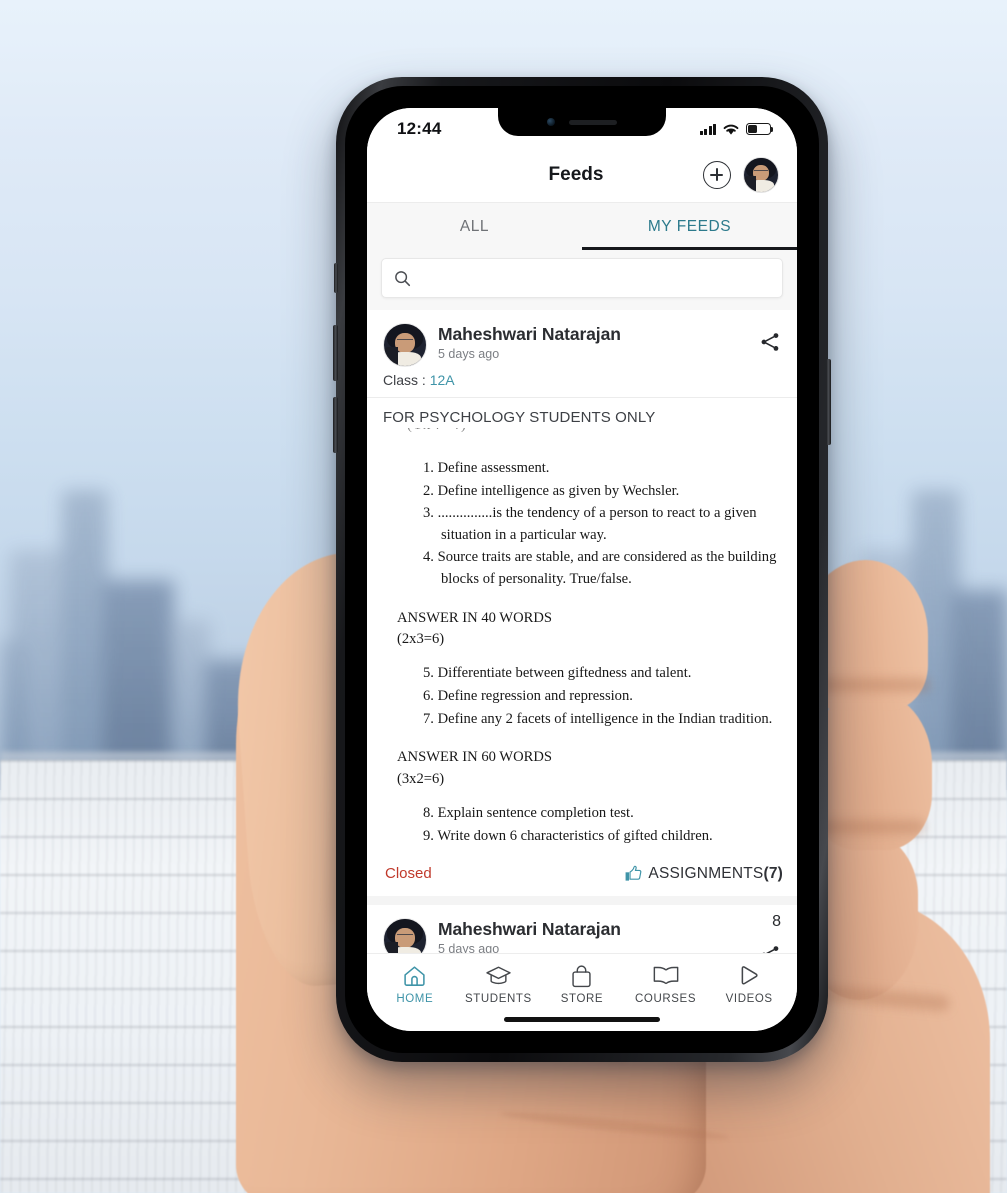  I want to click on shopping-bag-icon, so click(581, 975).